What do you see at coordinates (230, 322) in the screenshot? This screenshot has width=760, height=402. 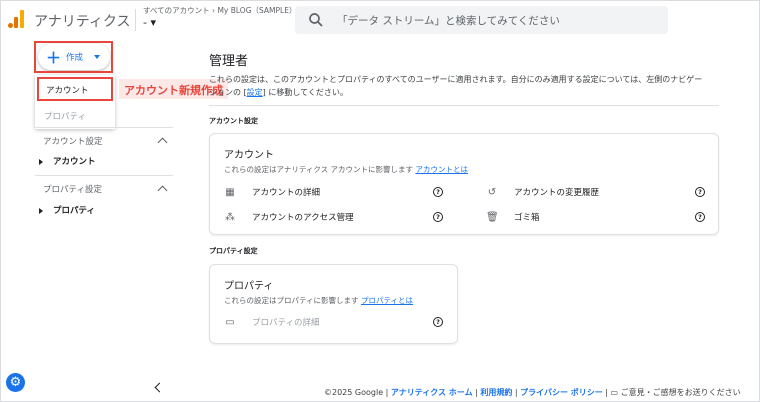 I see `window-icon: ▭` at bounding box center [230, 322].